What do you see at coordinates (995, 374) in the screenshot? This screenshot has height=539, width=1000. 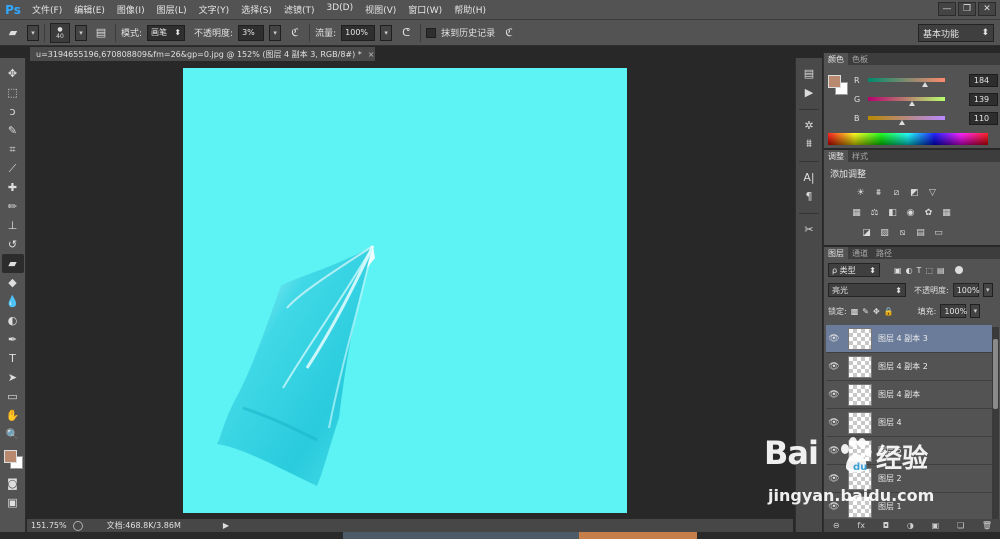 I see `scrollbar-thumb` at bounding box center [995, 374].